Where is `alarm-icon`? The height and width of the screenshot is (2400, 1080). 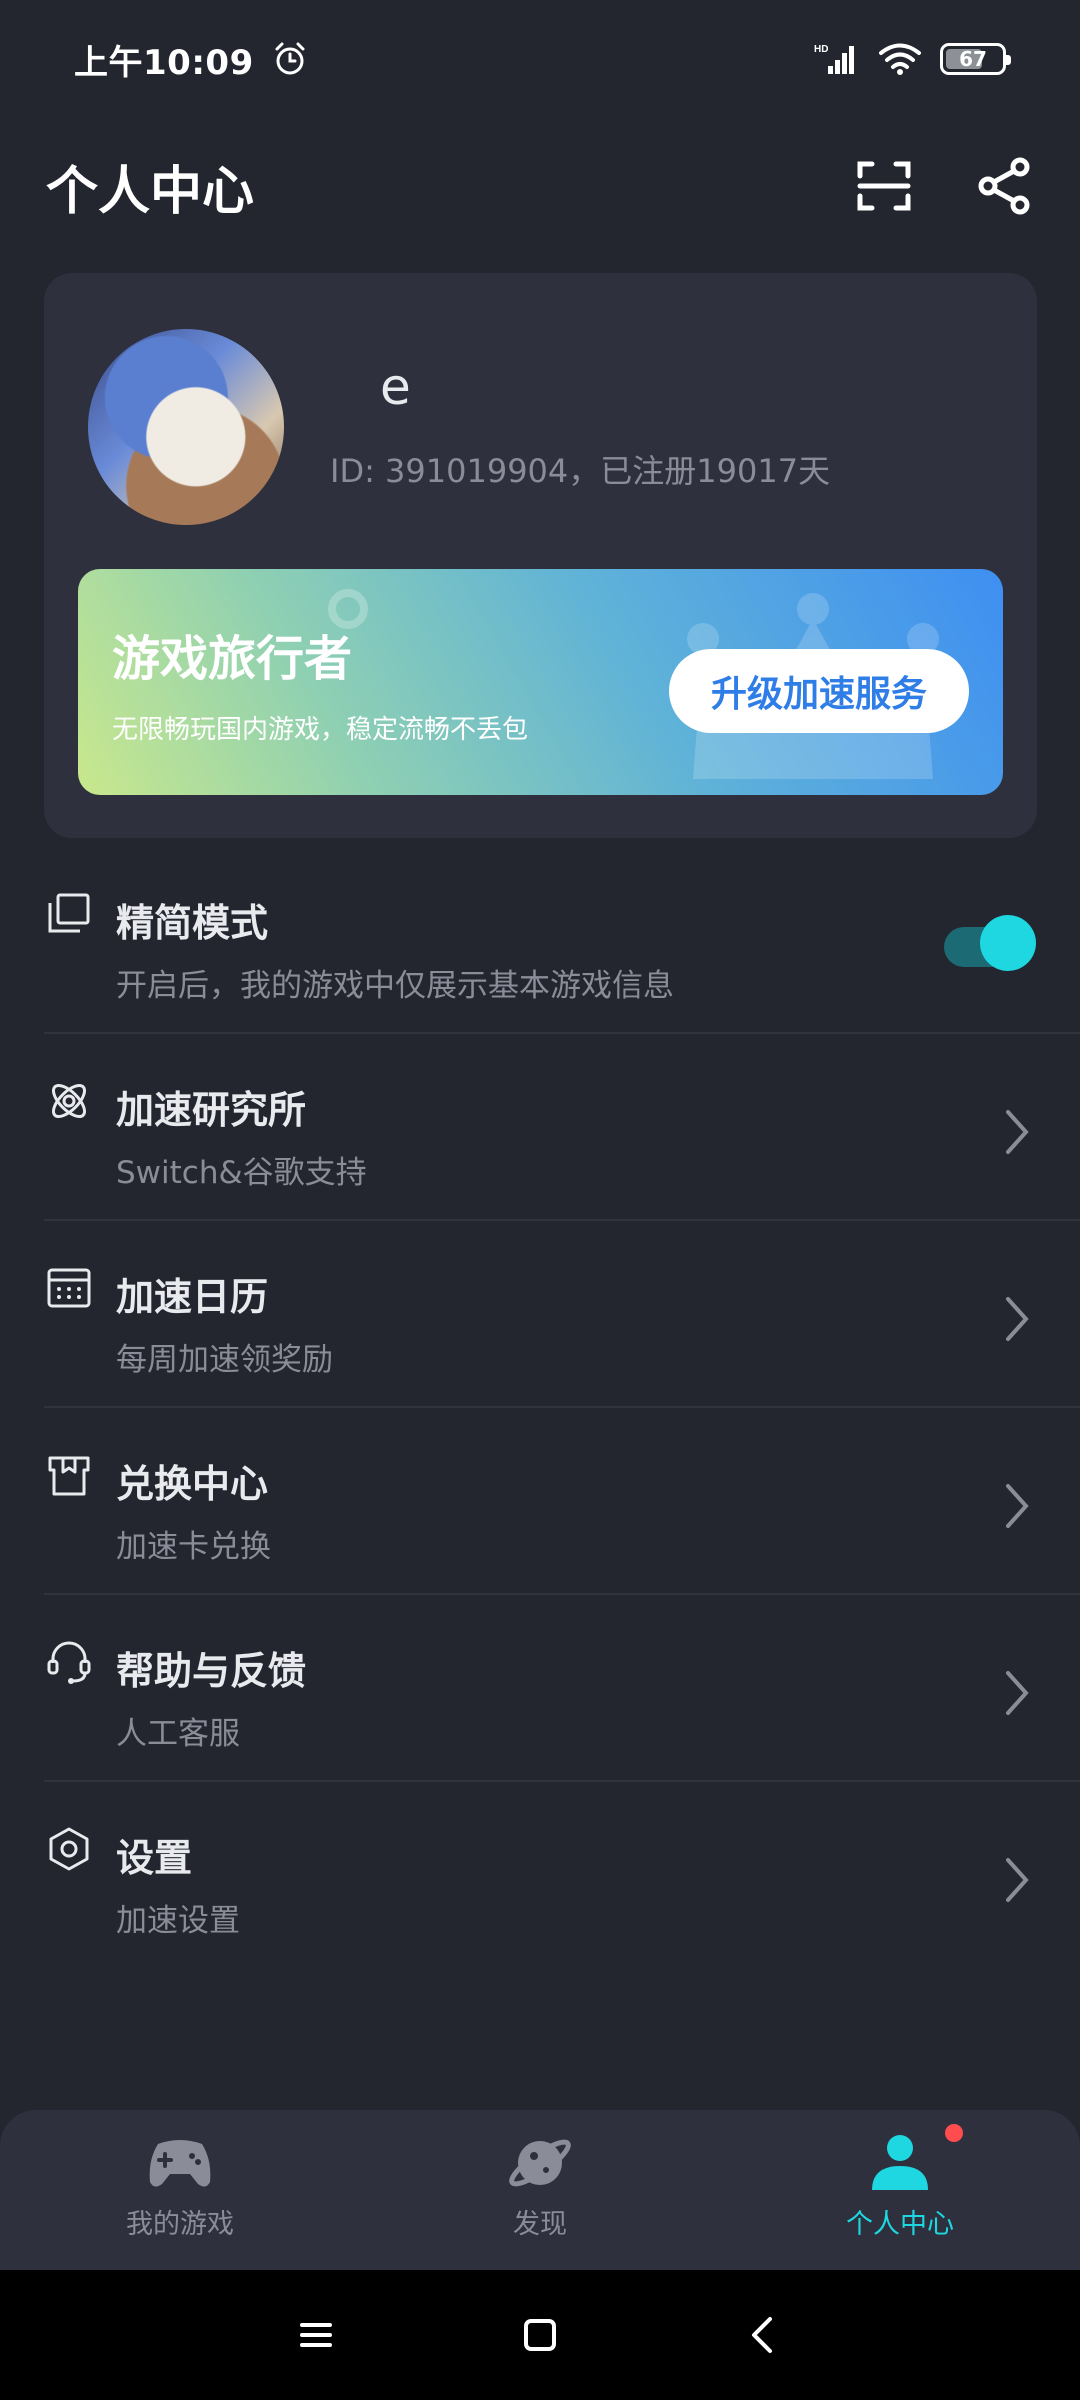
alarm-icon is located at coordinates (290, 58).